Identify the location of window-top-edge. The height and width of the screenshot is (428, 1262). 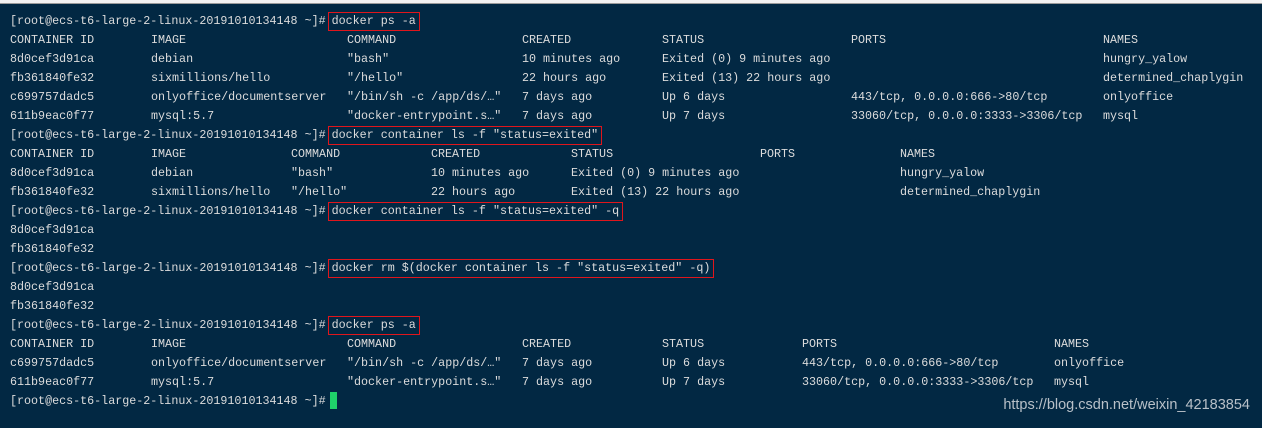
(631, 2).